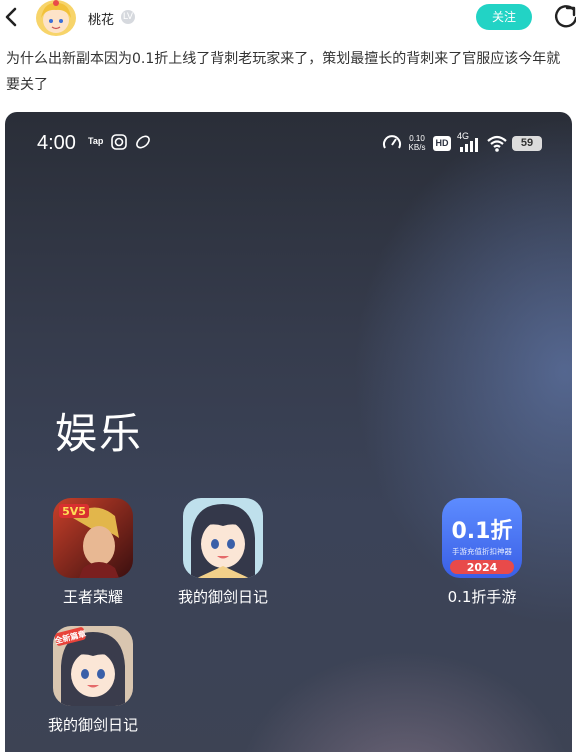 The height and width of the screenshot is (752, 576). Describe the element at coordinates (99, 433) in the screenshot. I see `folder-title: 娱乐` at that location.